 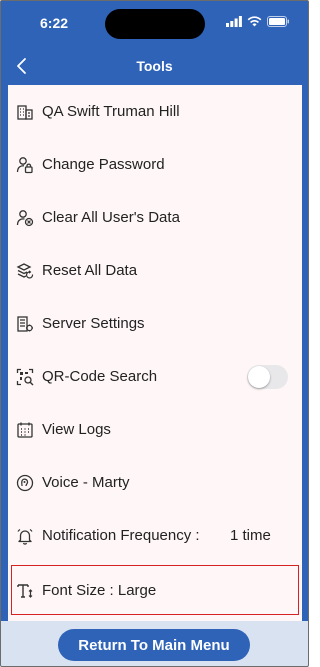 I want to click on row-qr-code-search: QR-Code Search, so click(x=155, y=376).